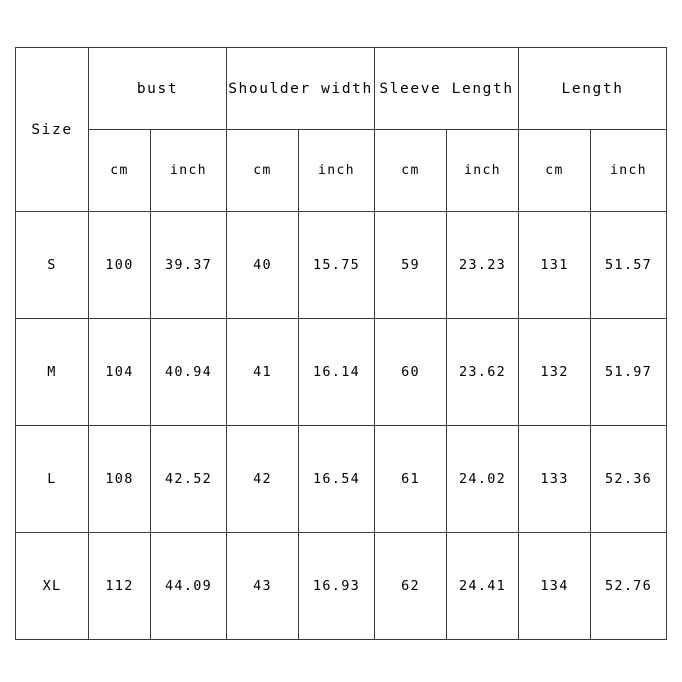 The image size is (682, 682). I want to click on cell-sleeve-inch: 24.02, so click(483, 479).